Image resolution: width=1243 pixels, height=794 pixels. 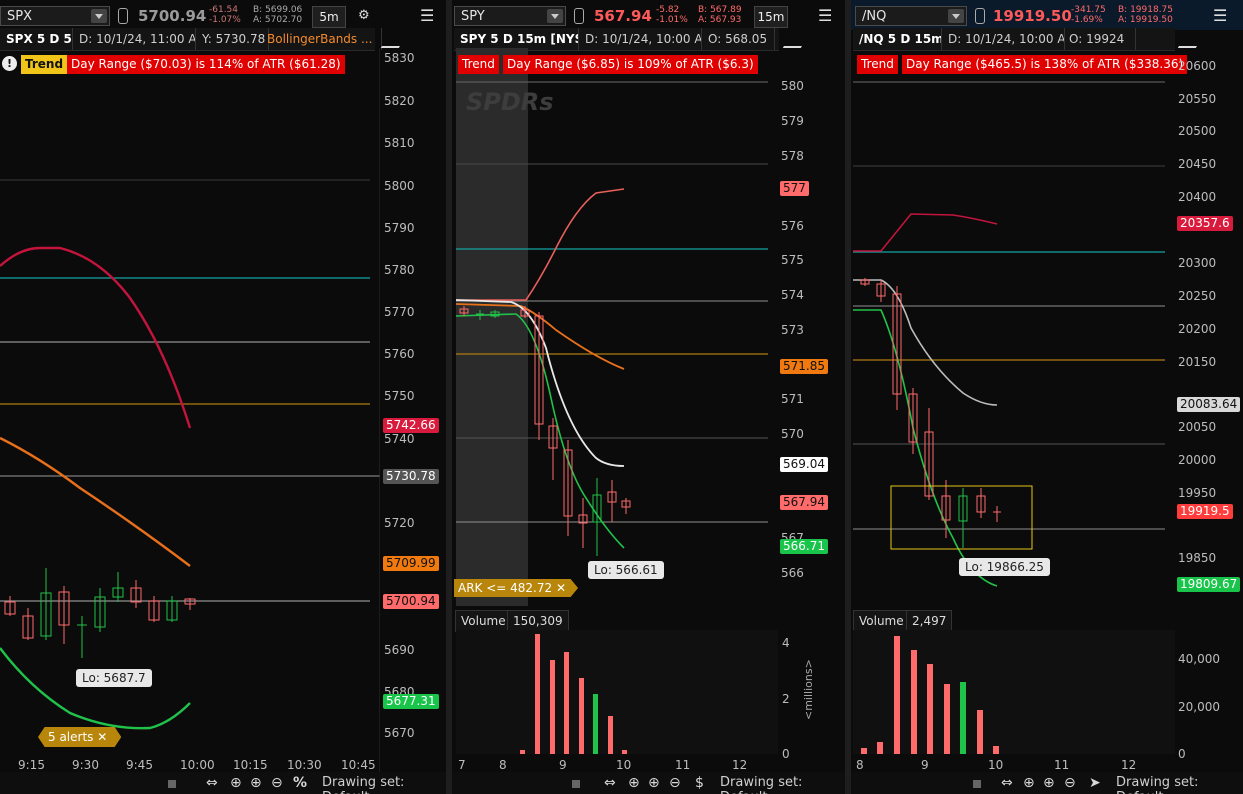 I want to click on chart-title: SPY 5 D 15m [NYSE], so click(x=516, y=39).